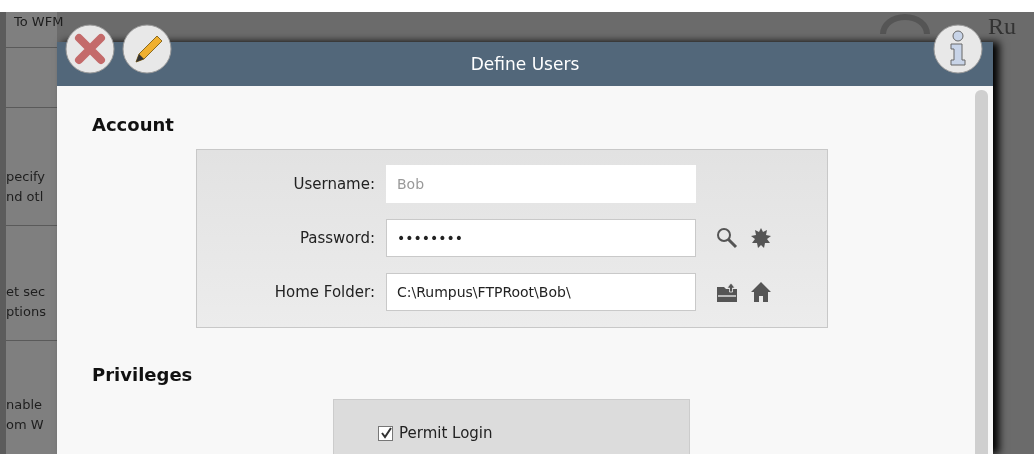  What do you see at coordinates (1002, 26) in the screenshot?
I see `logo-text: Ru` at bounding box center [1002, 26].